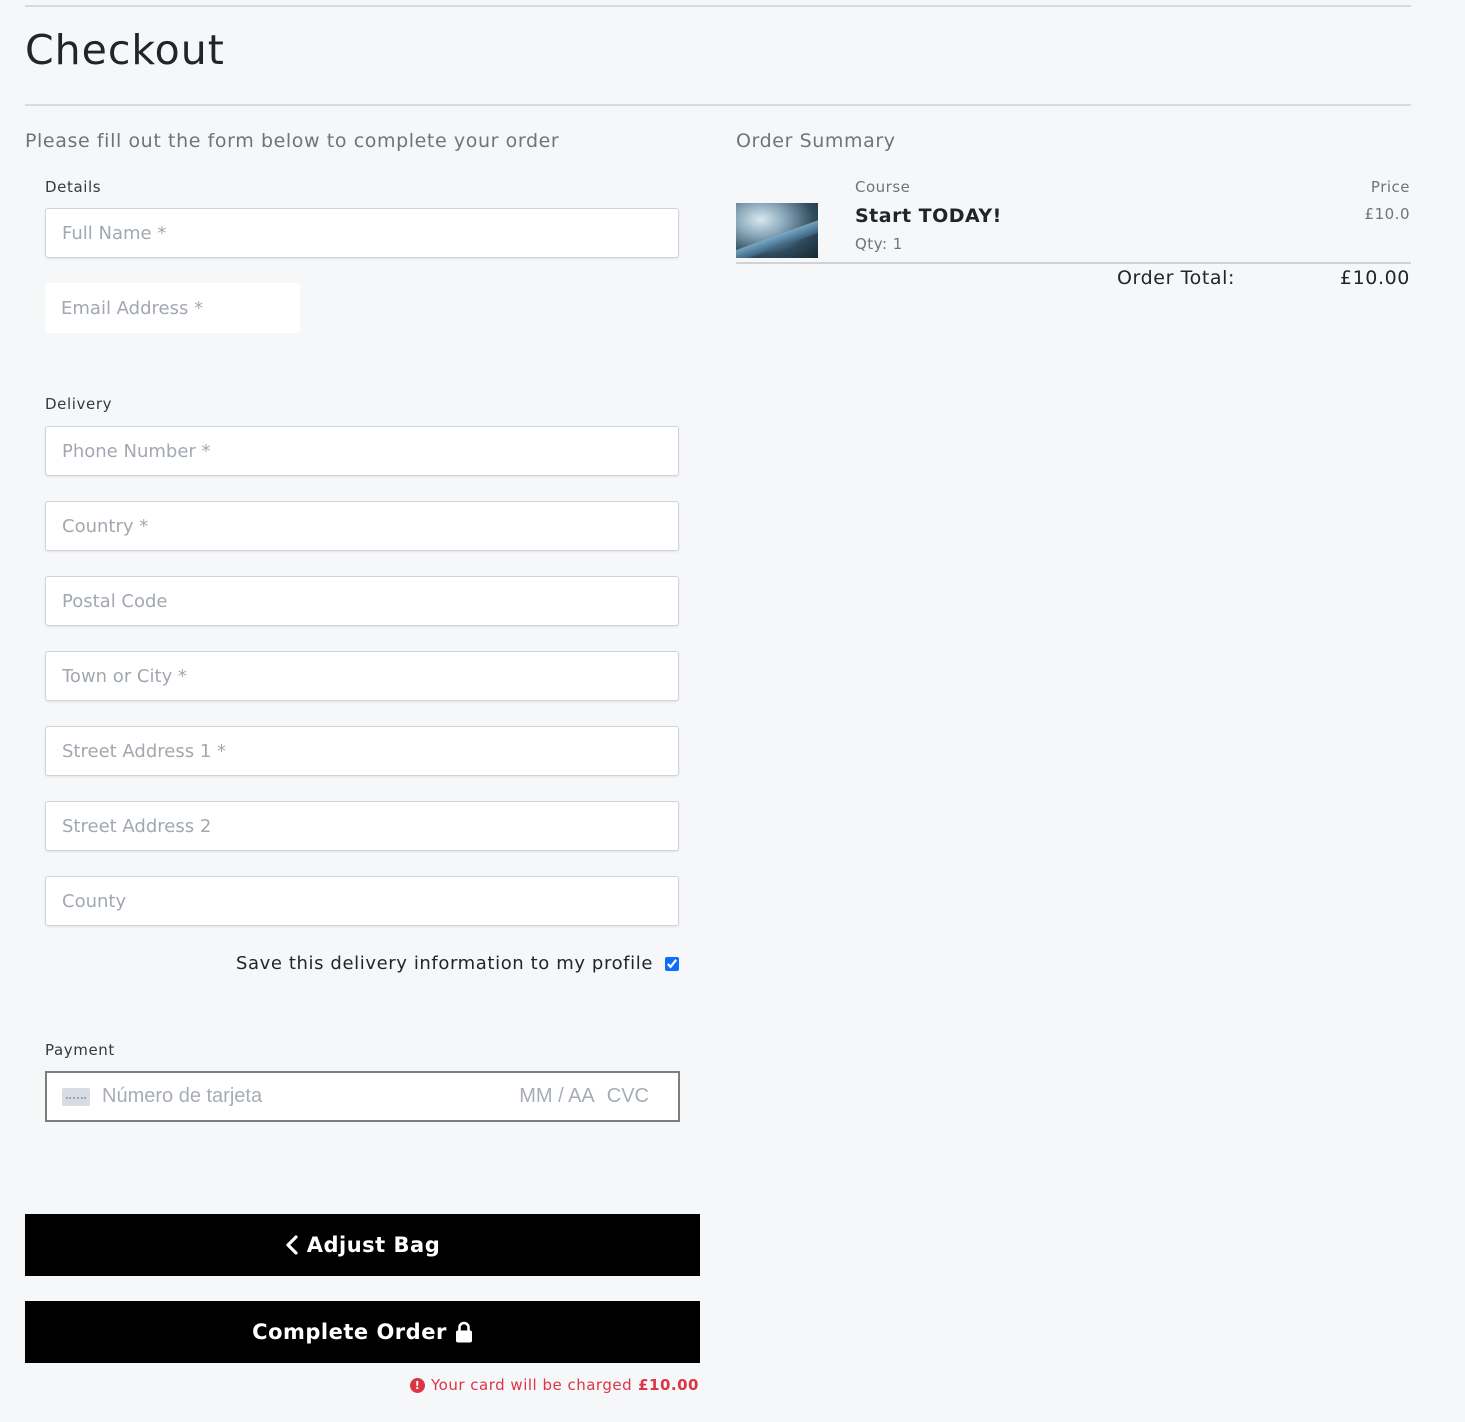  What do you see at coordinates (125, 50) in the screenshot?
I see `page-title: Checkout` at bounding box center [125, 50].